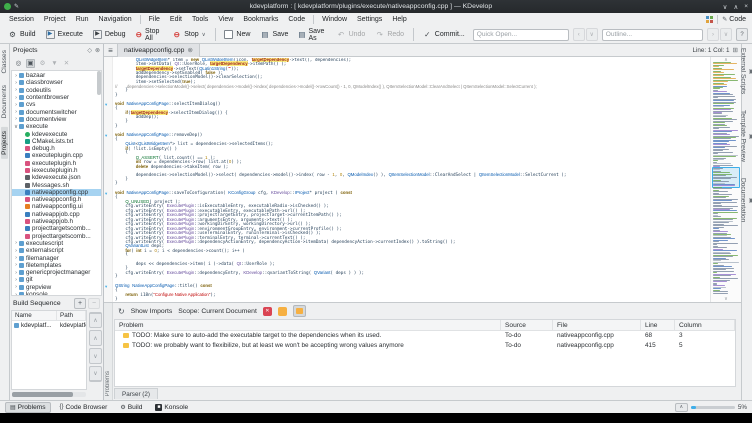  What do you see at coordinates (56, 199) in the screenshot?
I see `tree-item-nativeappconfig-h: nativeappconfig.h` at bounding box center [56, 199].